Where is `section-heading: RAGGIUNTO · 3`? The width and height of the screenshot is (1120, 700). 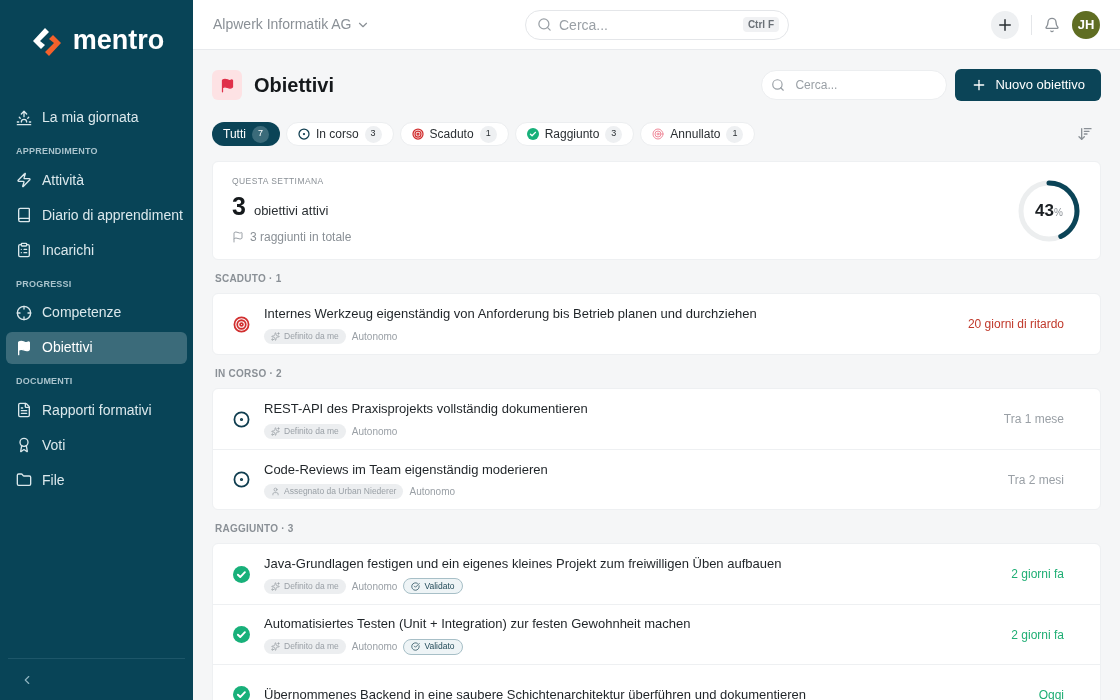
section-heading: RAGGIUNTO · 3 is located at coordinates (254, 529).